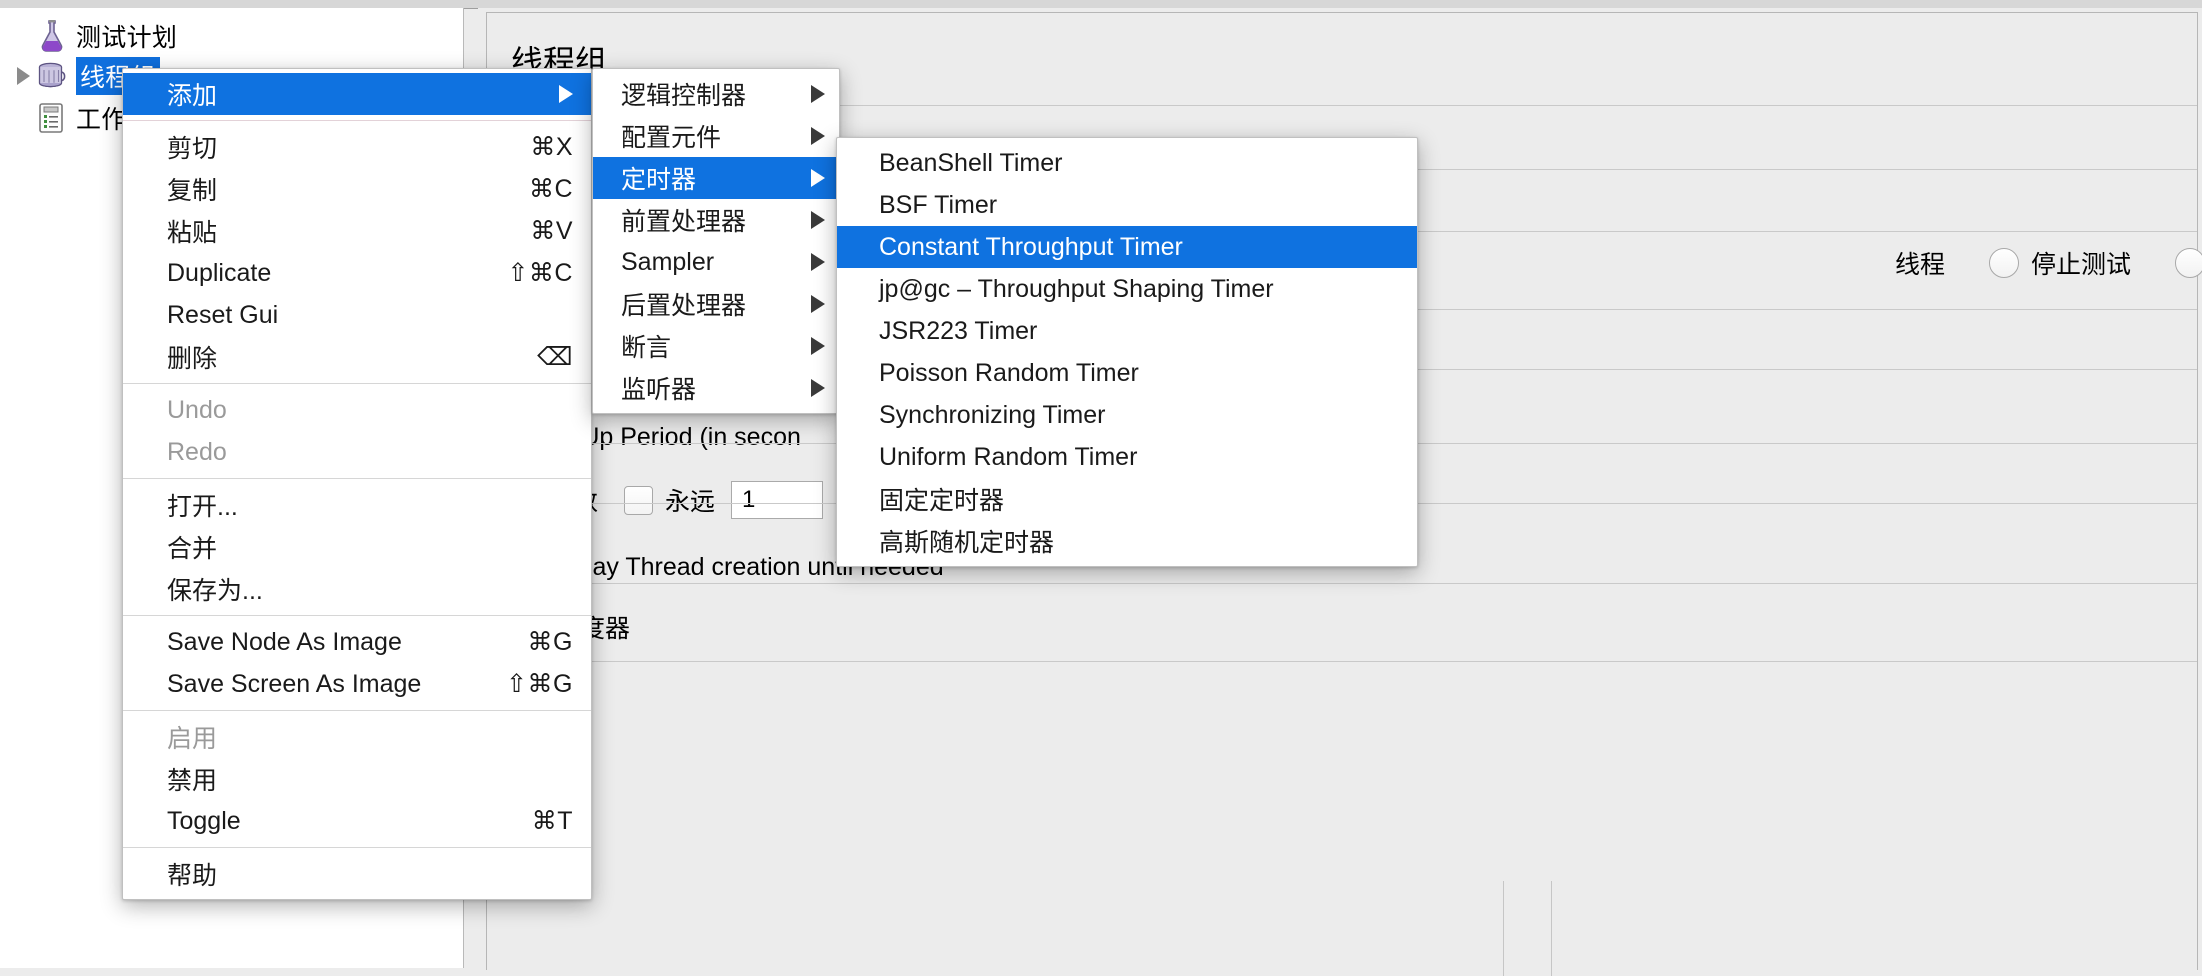 Image resolution: width=2202 pixels, height=976 pixels. Describe the element at coordinates (1127, 163) in the screenshot. I see `timer-item-beanshell: BeanShell Timer` at that location.